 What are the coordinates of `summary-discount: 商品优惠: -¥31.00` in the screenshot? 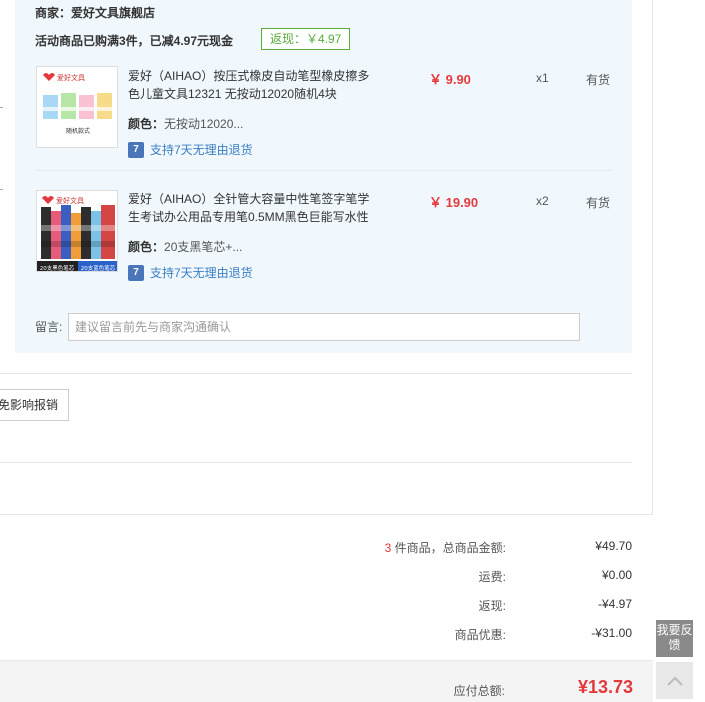 It's located at (320, 636).